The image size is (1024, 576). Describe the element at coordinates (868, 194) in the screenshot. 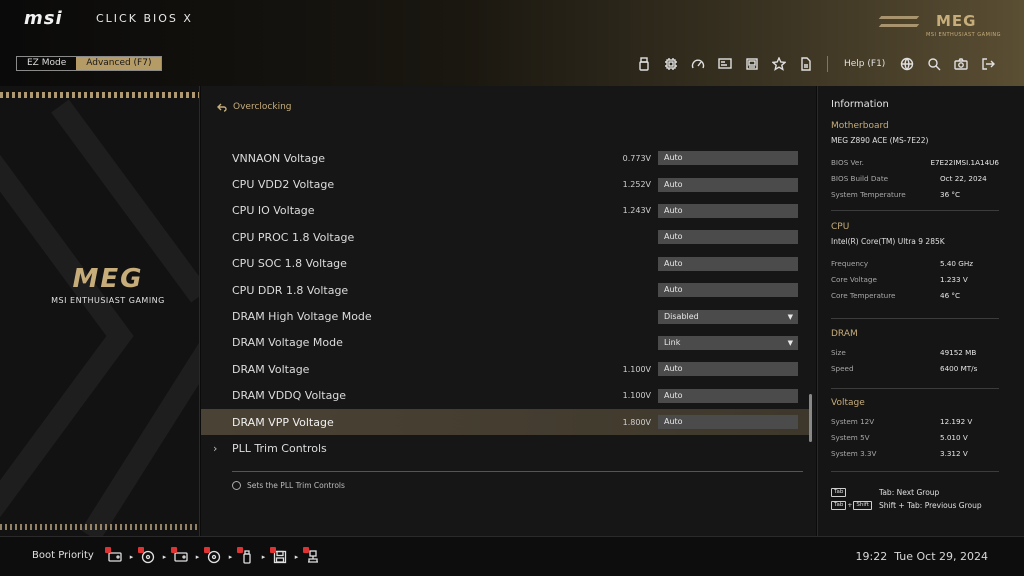

I see `info-key: System Temperature` at that location.